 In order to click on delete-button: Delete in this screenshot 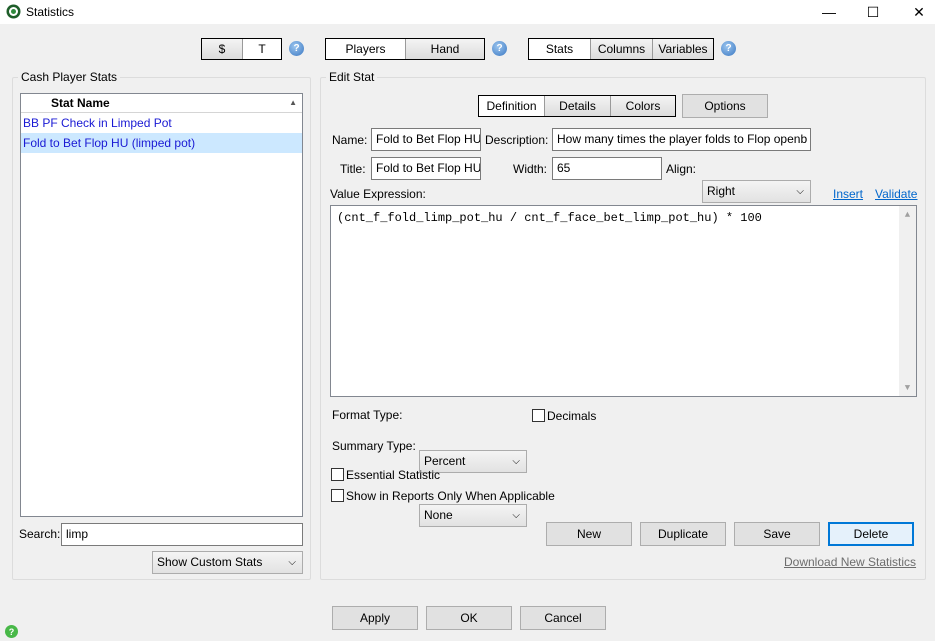, I will do `click(871, 534)`.